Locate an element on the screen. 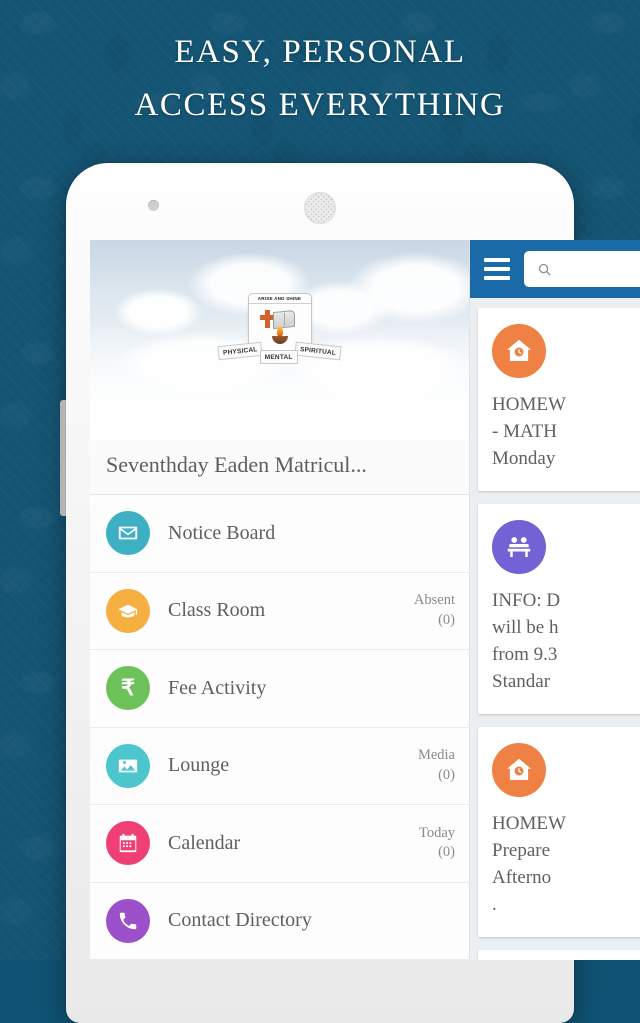 The height and width of the screenshot is (1023, 640). headline-line-2: ACCESS EVERYTHING is located at coordinates (320, 105).